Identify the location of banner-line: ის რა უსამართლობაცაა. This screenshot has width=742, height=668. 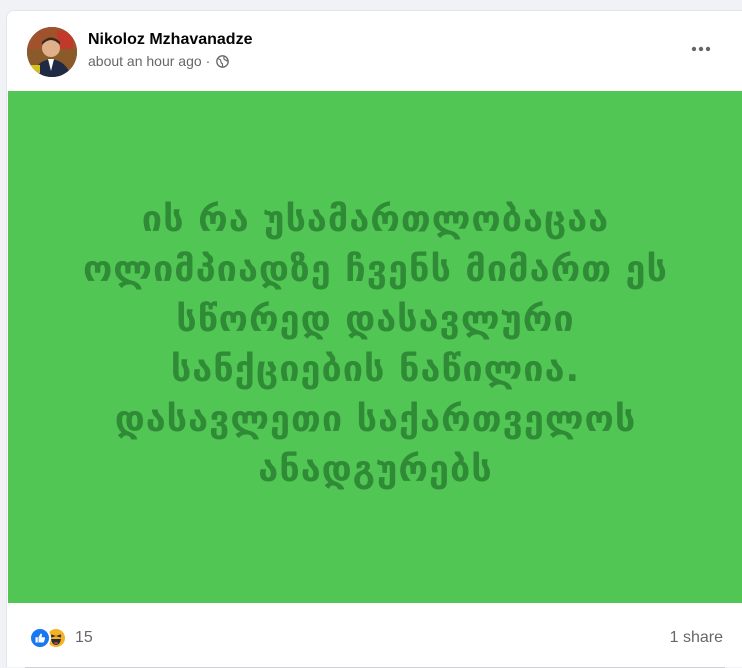
(375, 219).